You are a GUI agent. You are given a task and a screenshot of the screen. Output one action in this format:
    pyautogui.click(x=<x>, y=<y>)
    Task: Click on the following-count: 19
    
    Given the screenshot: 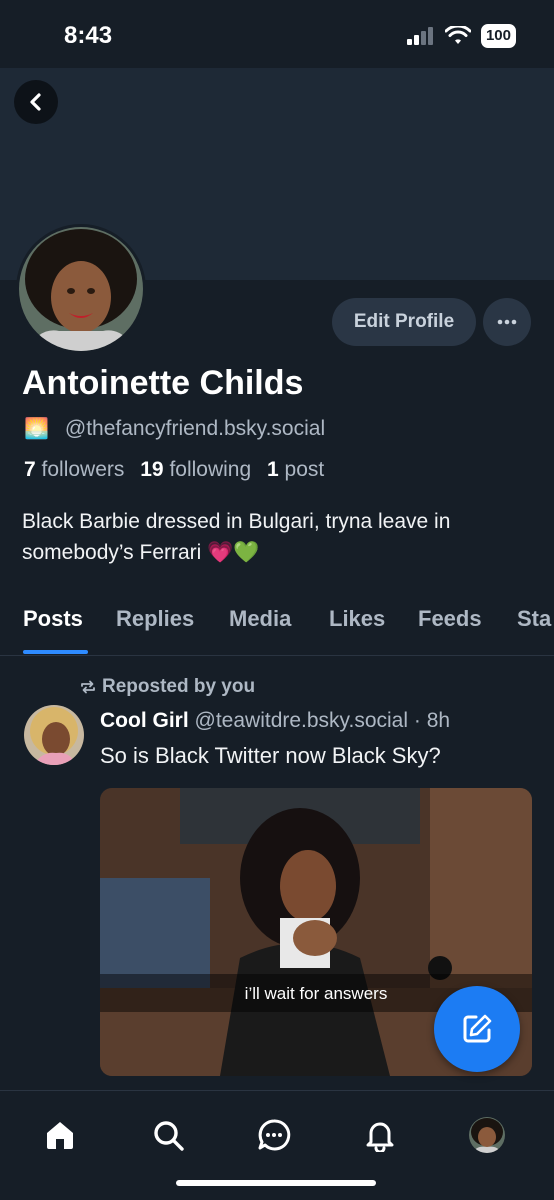 What is the action you would take?
    pyautogui.click(x=152, y=469)
    